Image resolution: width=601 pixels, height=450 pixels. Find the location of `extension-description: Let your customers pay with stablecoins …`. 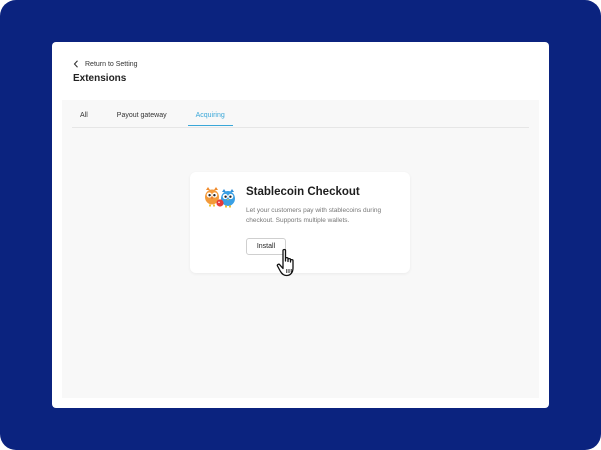

extension-description: Let your customers pay with stablecoins … is located at coordinates (314, 215).